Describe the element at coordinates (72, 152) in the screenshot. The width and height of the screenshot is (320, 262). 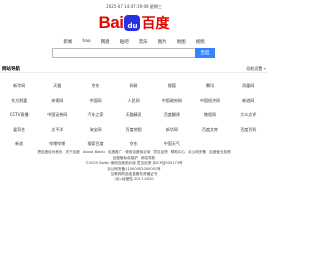
I see `footer-link: 关于百度` at that location.